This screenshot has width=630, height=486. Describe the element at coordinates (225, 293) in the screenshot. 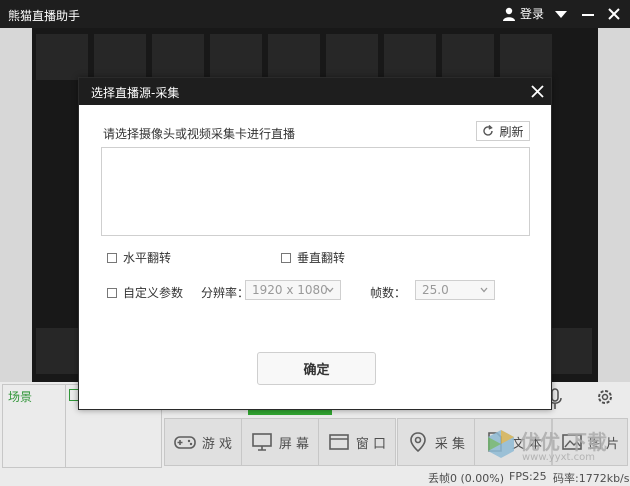

I see `resolution-label: 分辨率：` at that location.